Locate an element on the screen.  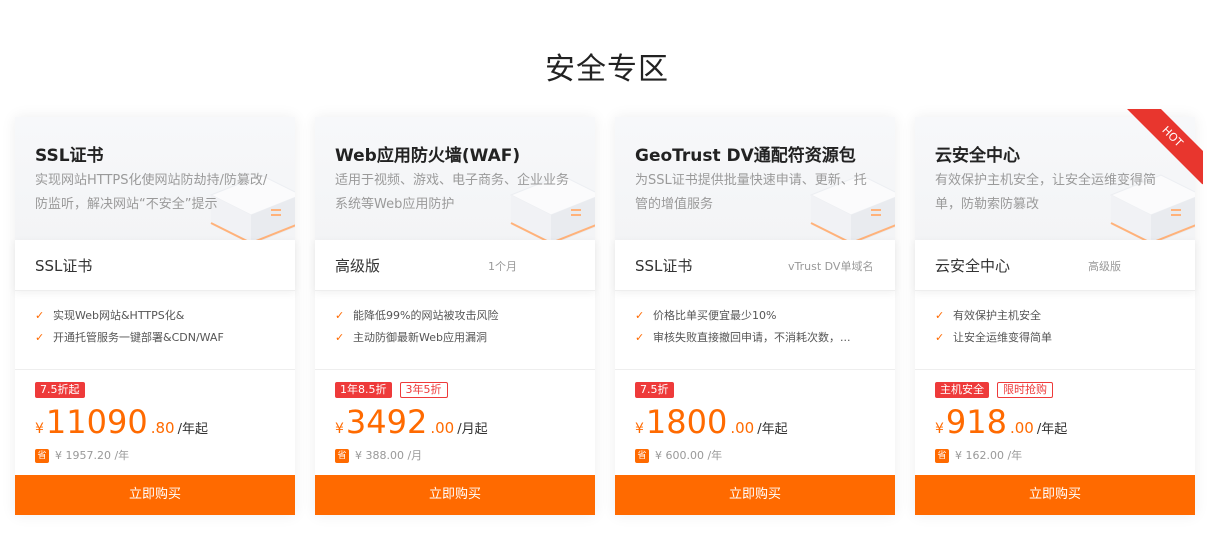
card-description: 实现网站HTTPS化使网站防劫持/防篡改/防监听，解决网站“不安全”提示 is located at coordinates (151, 192).